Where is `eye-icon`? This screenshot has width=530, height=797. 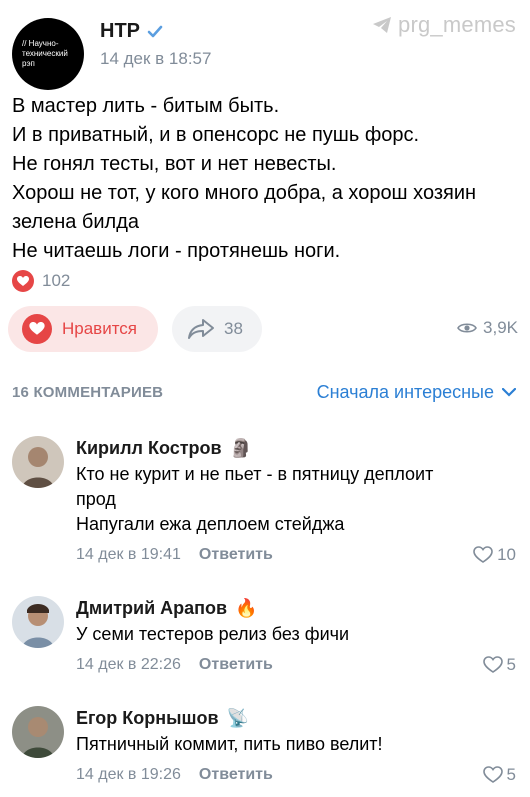
eye-icon is located at coordinates (467, 328).